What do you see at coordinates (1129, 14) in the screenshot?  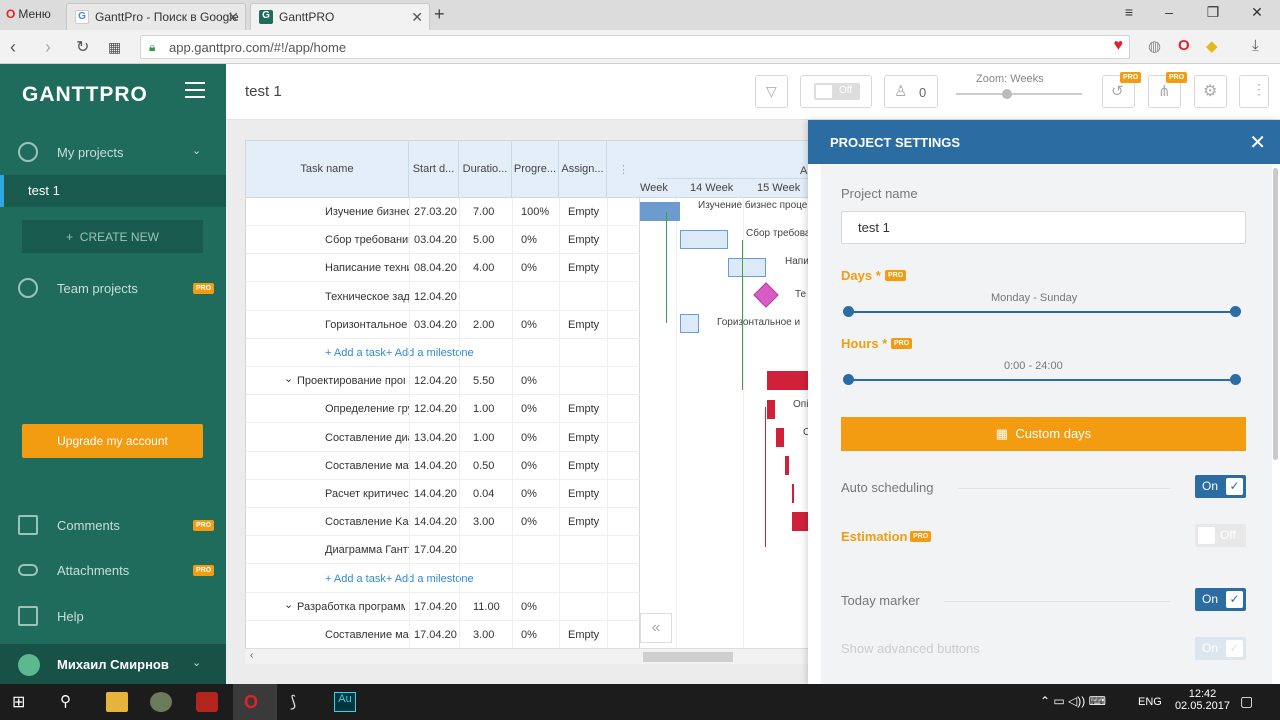 I see `tab-menu-icon: ≡` at bounding box center [1129, 14].